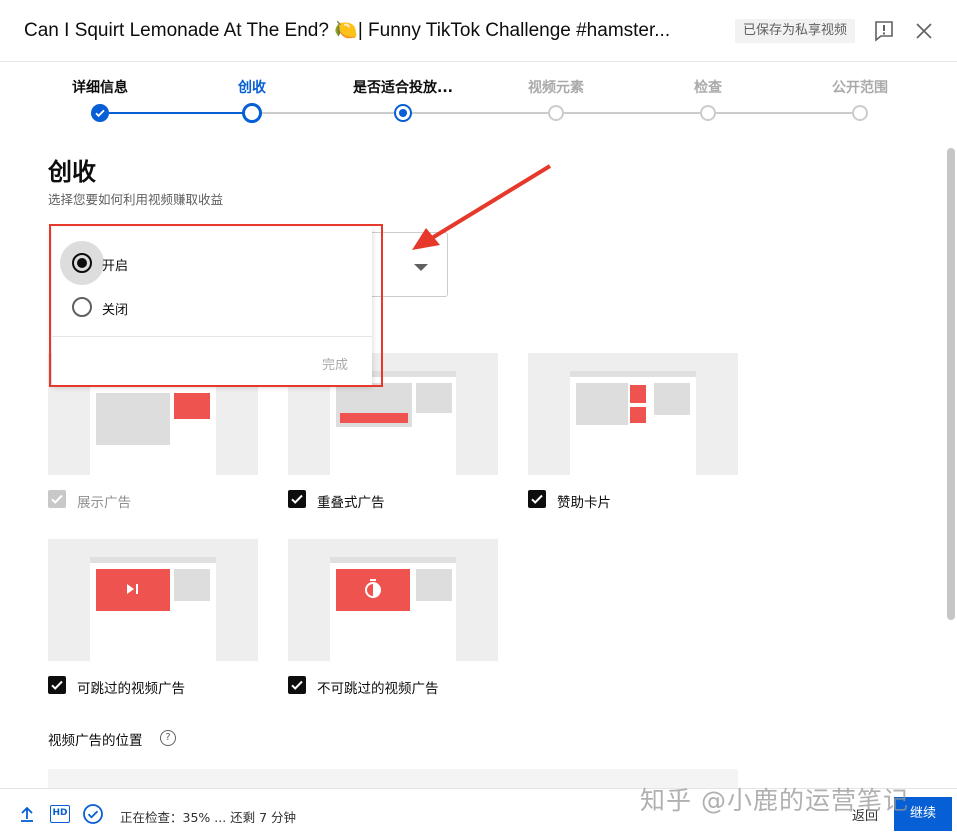 This screenshot has width=957, height=837. I want to click on upload-icon, so click(27, 814).